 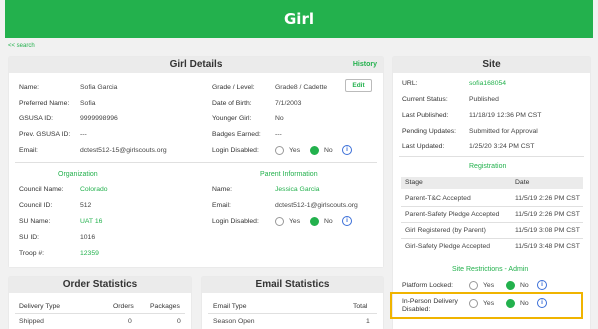 I want to click on badges-label: Badges Earned:, so click(x=236, y=134).